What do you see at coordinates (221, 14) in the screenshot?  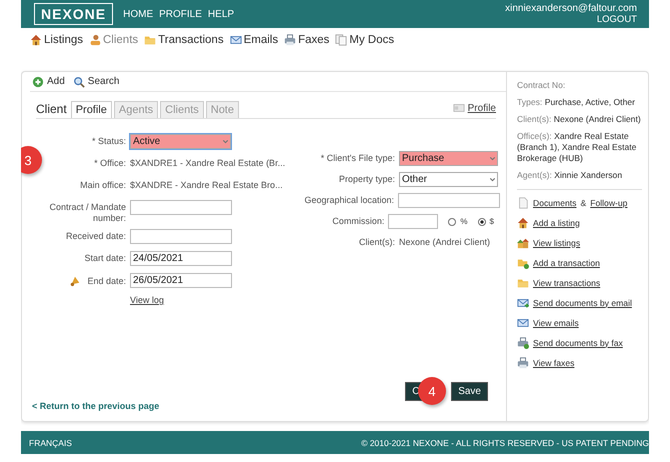 I see `nav-link: HELP` at bounding box center [221, 14].